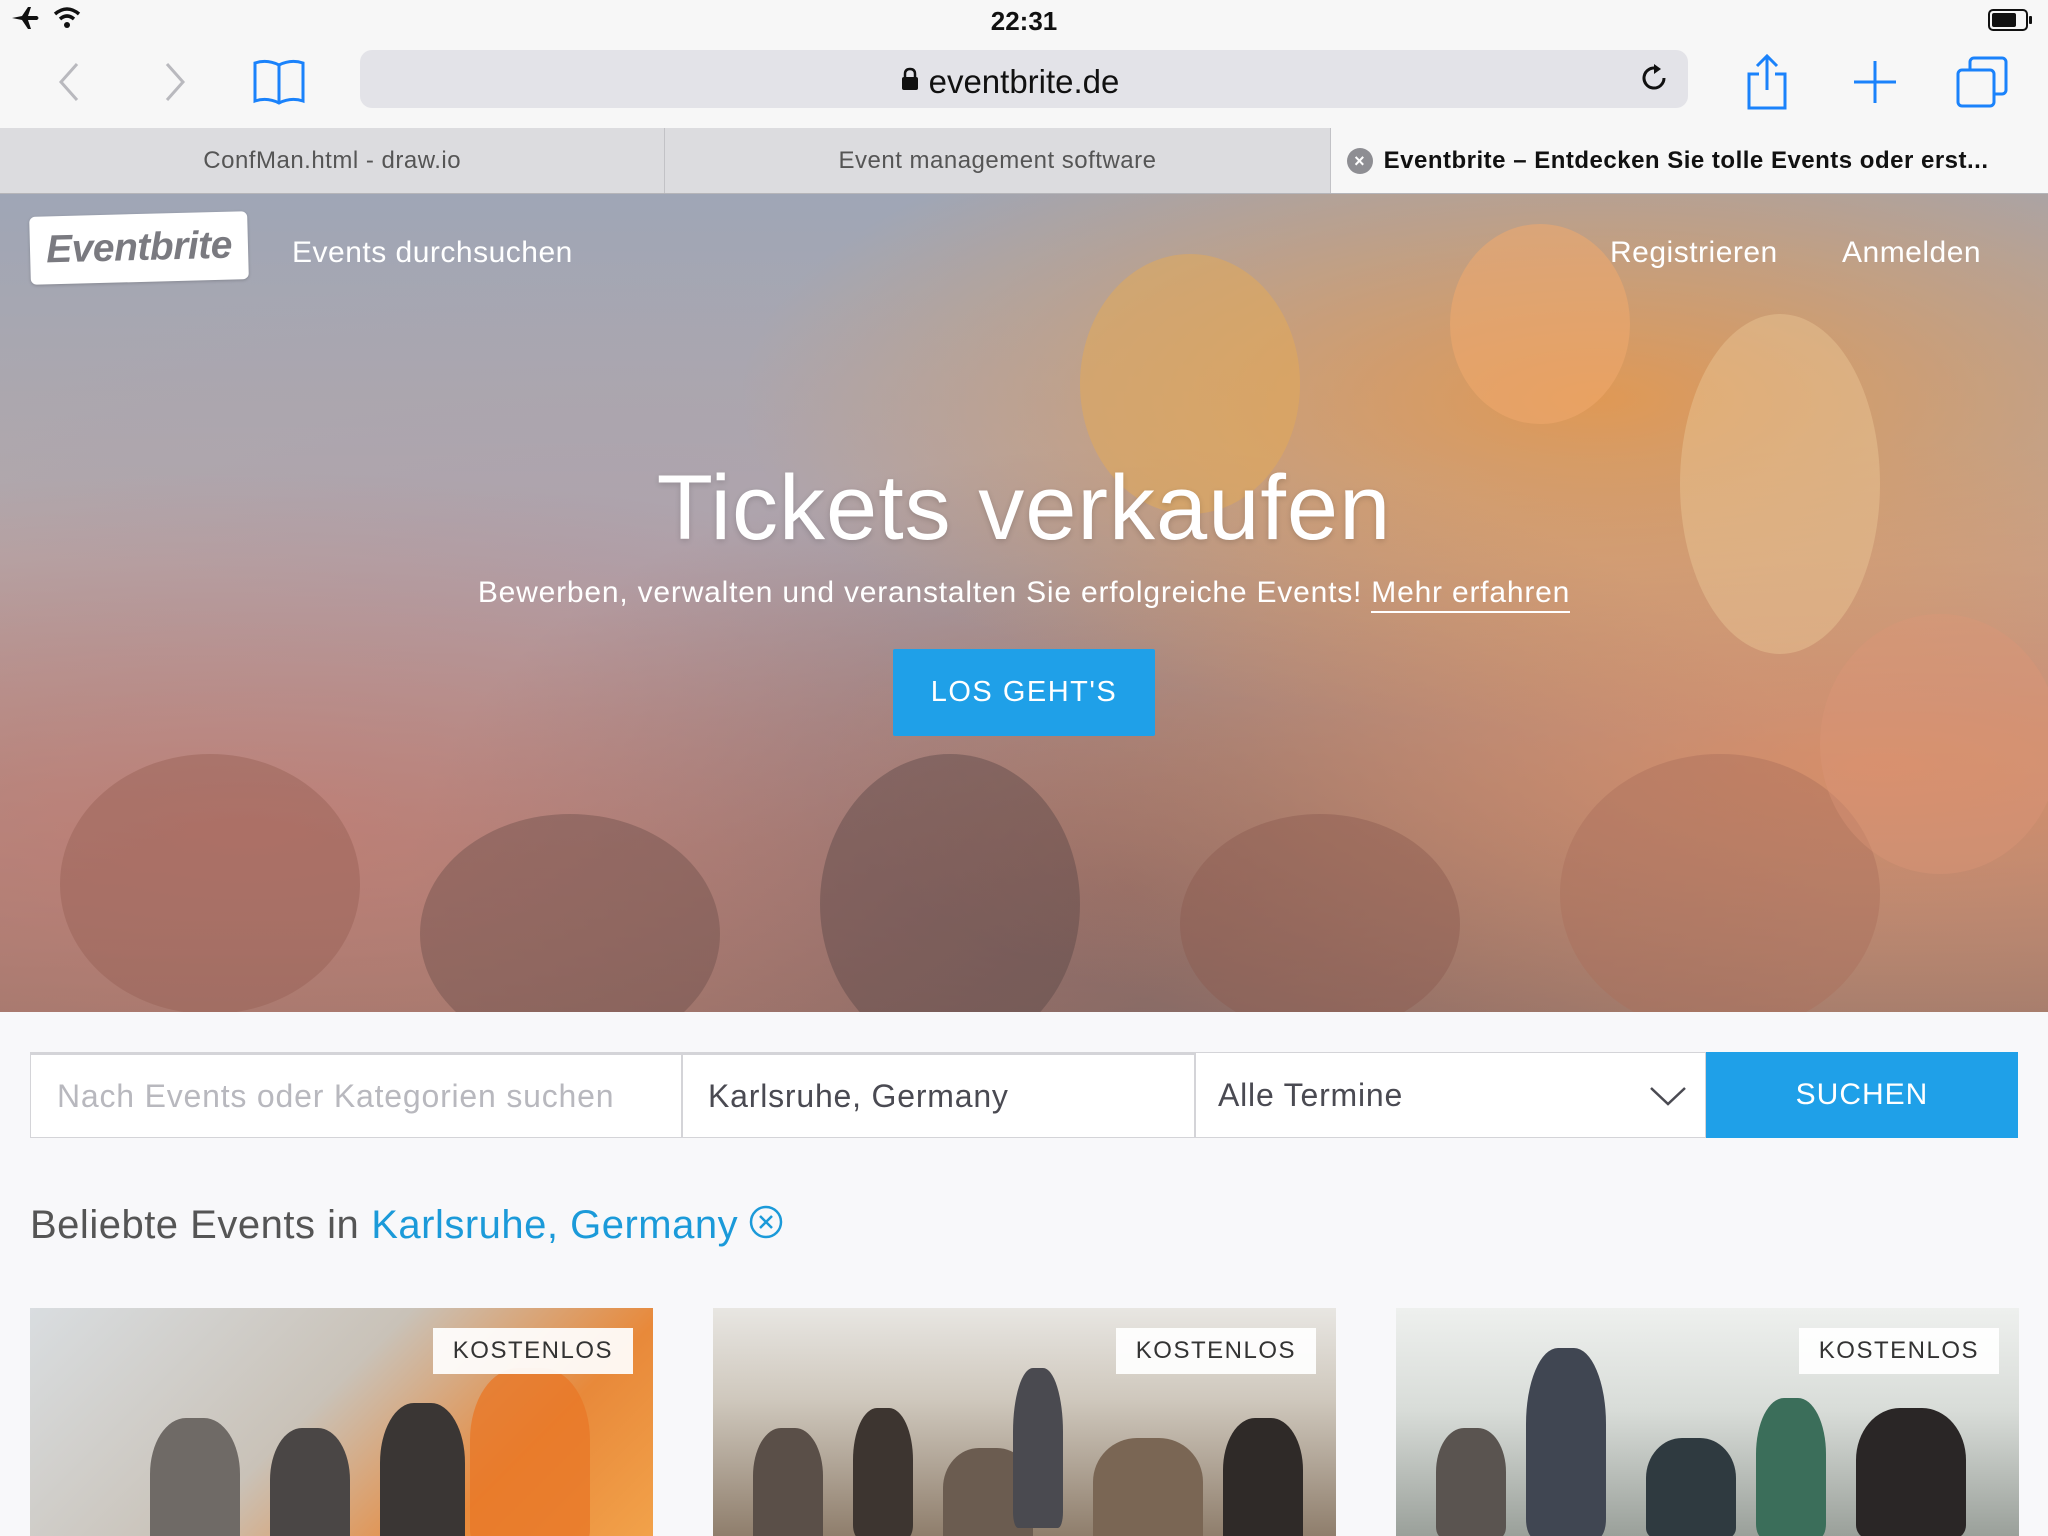  Describe the element at coordinates (1024, 508) in the screenshot. I see `hero-title: Tickets verkaufen` at that location.